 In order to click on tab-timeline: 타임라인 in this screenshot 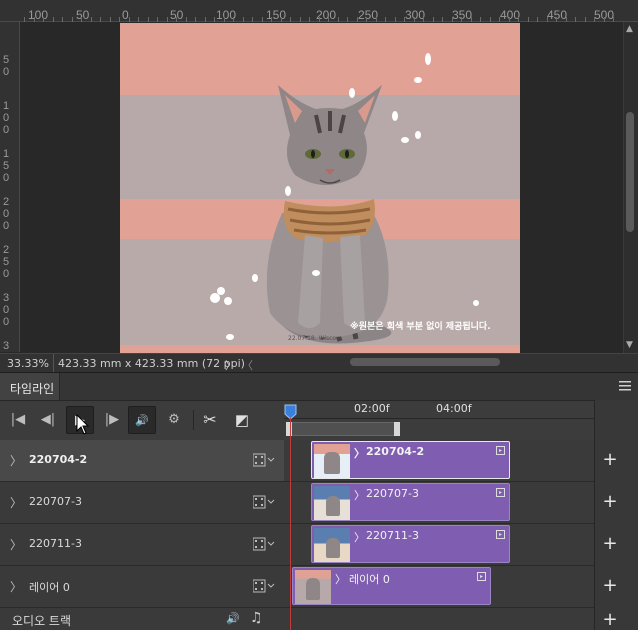, I will do `click(30, 386)`.